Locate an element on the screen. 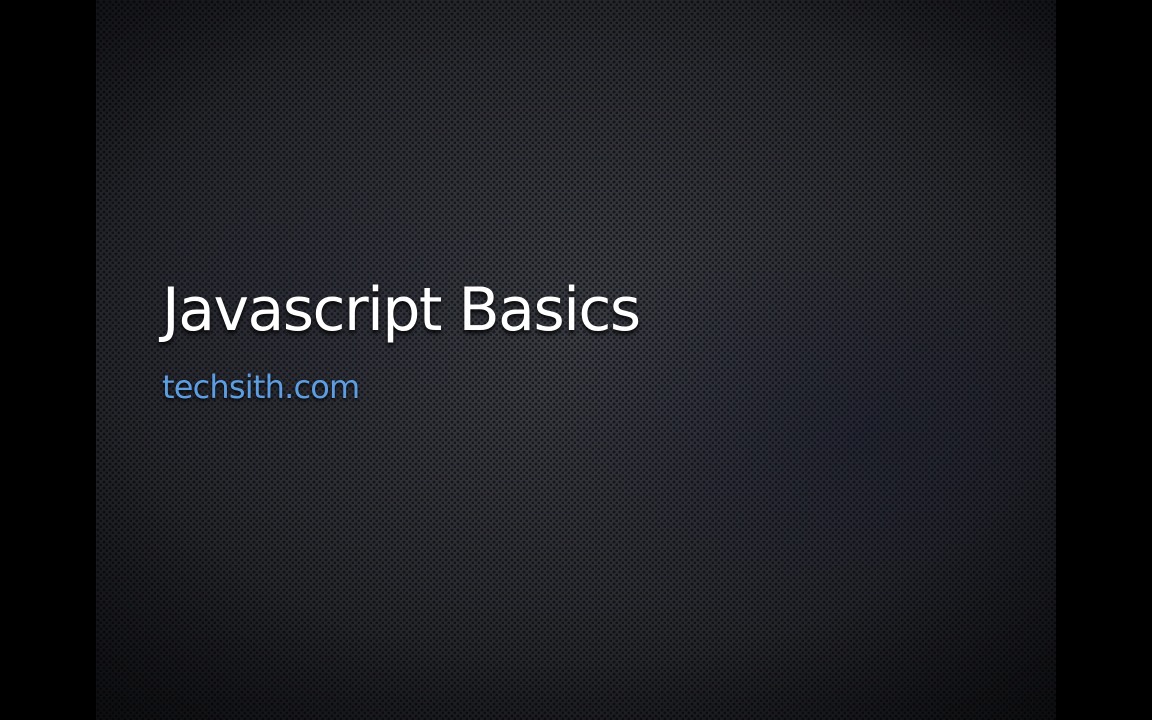  slide-title: Javascript Basics is located at coordinates (401, 310).